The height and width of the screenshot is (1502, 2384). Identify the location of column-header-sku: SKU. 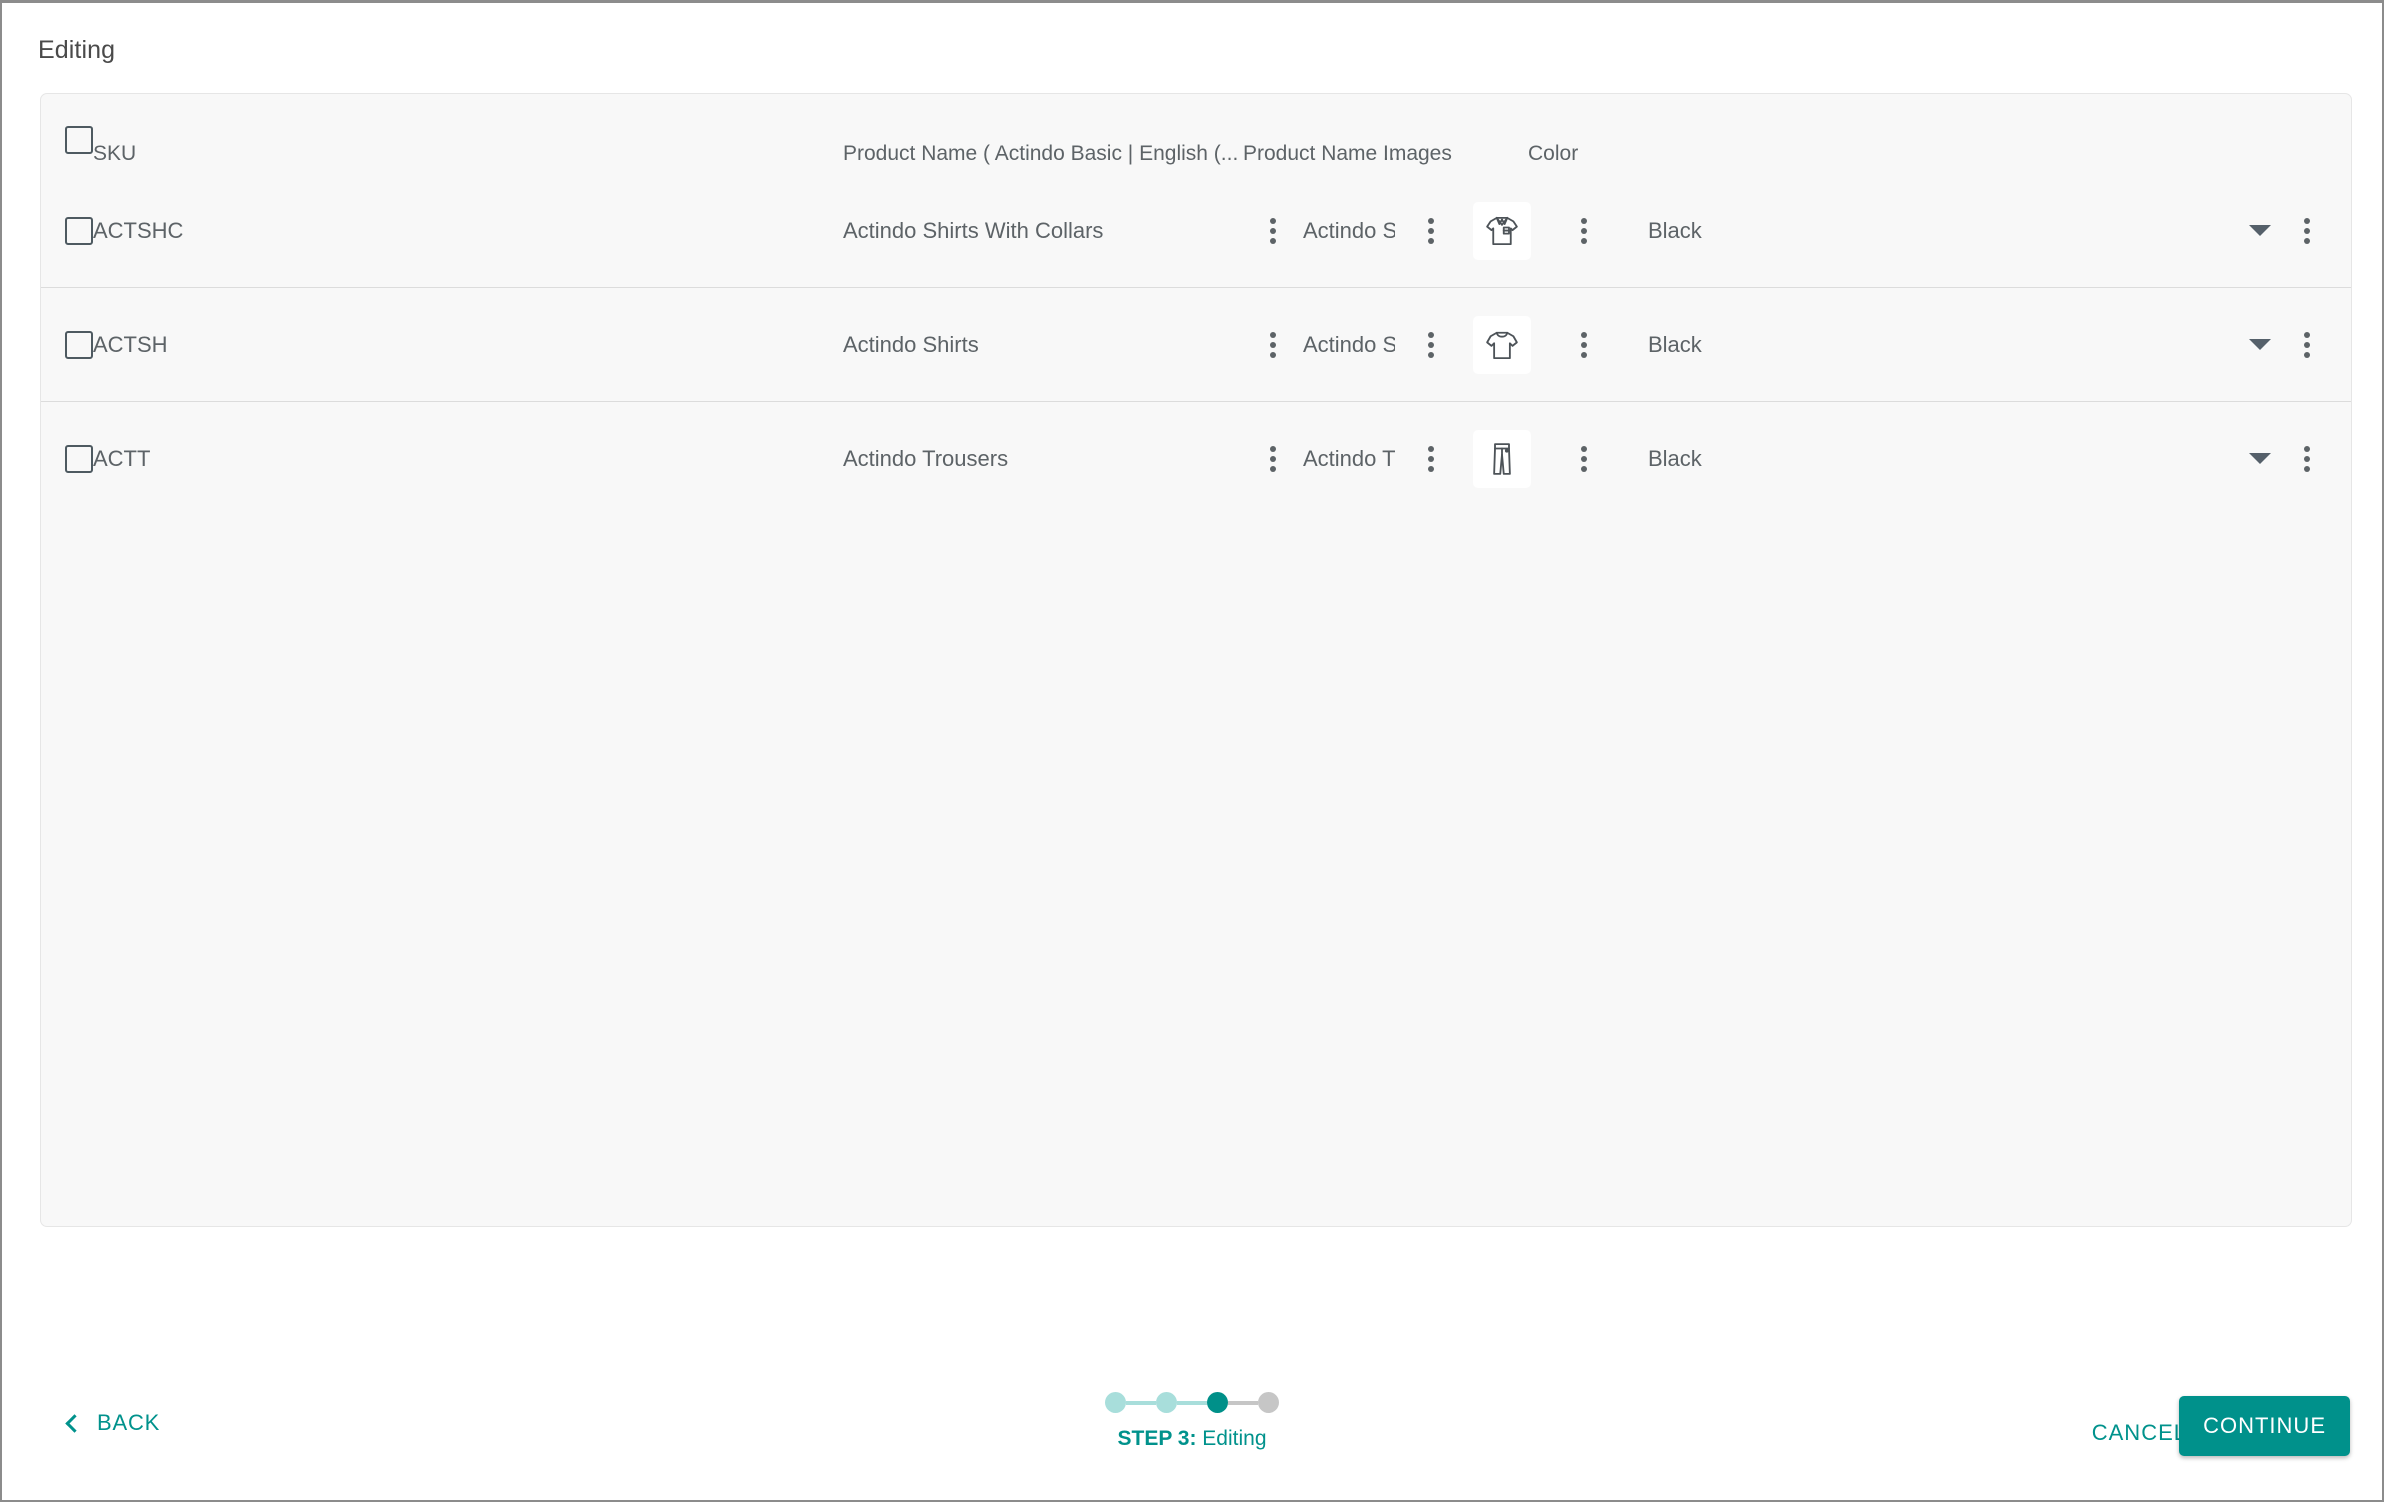
(468, 154).